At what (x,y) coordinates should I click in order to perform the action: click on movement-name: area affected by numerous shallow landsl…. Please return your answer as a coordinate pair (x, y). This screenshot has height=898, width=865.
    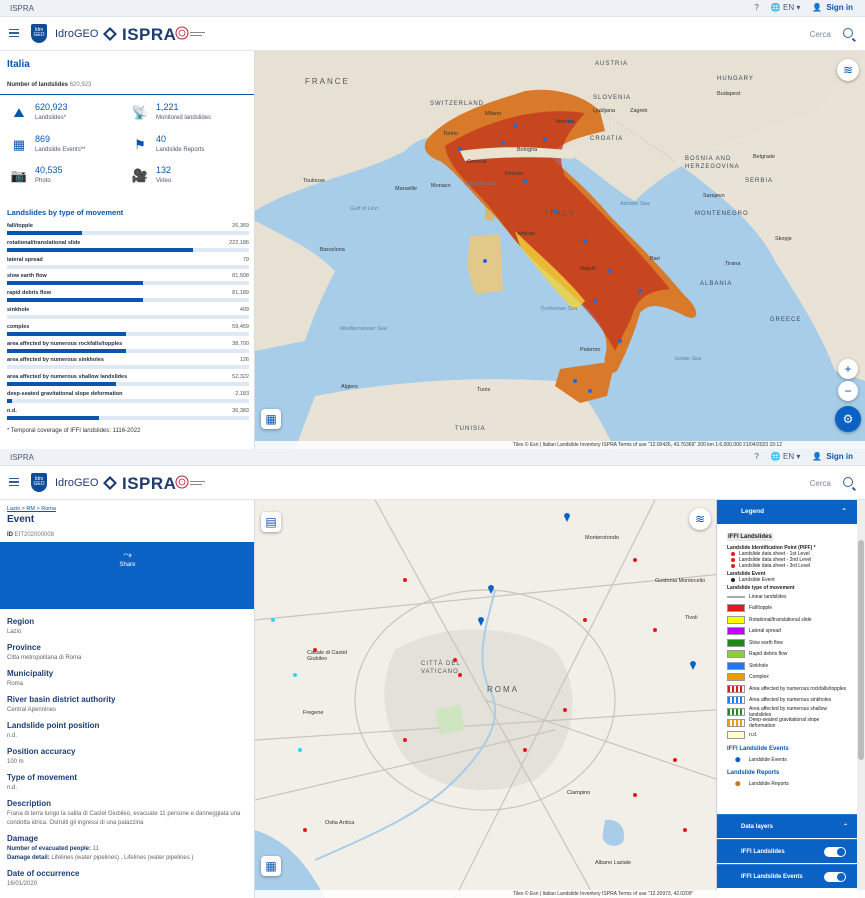
    Looking at the image, I should click on (67, 377).